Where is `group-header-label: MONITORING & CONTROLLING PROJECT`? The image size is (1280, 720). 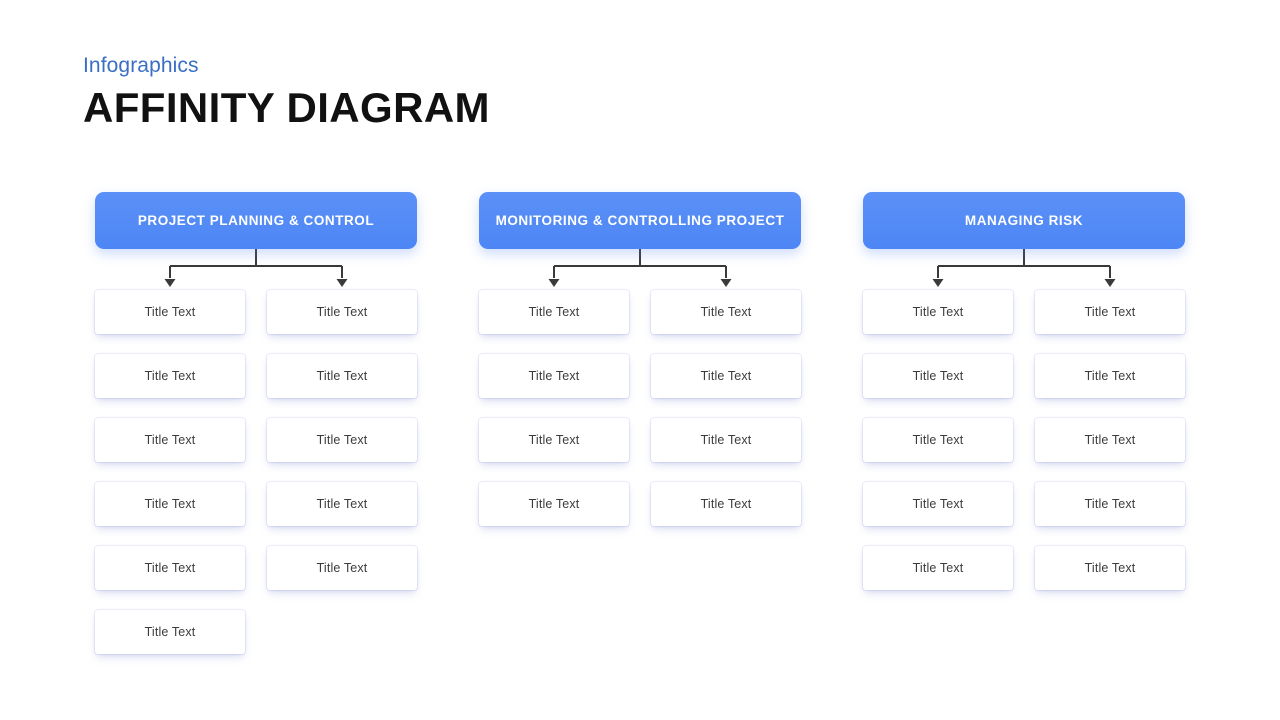 group-header-label: MONITORING & CONTROLLING PROJECT is located at coordinates (640, 220).